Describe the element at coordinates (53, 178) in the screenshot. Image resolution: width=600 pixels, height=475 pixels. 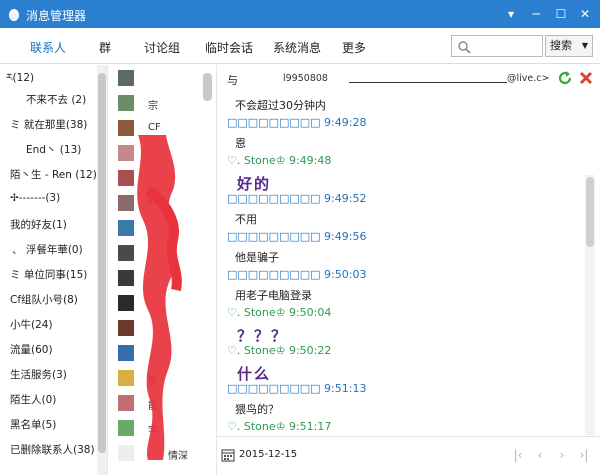
I see `contact-group-item: 陌丶生 - Ren (12)` at that location.